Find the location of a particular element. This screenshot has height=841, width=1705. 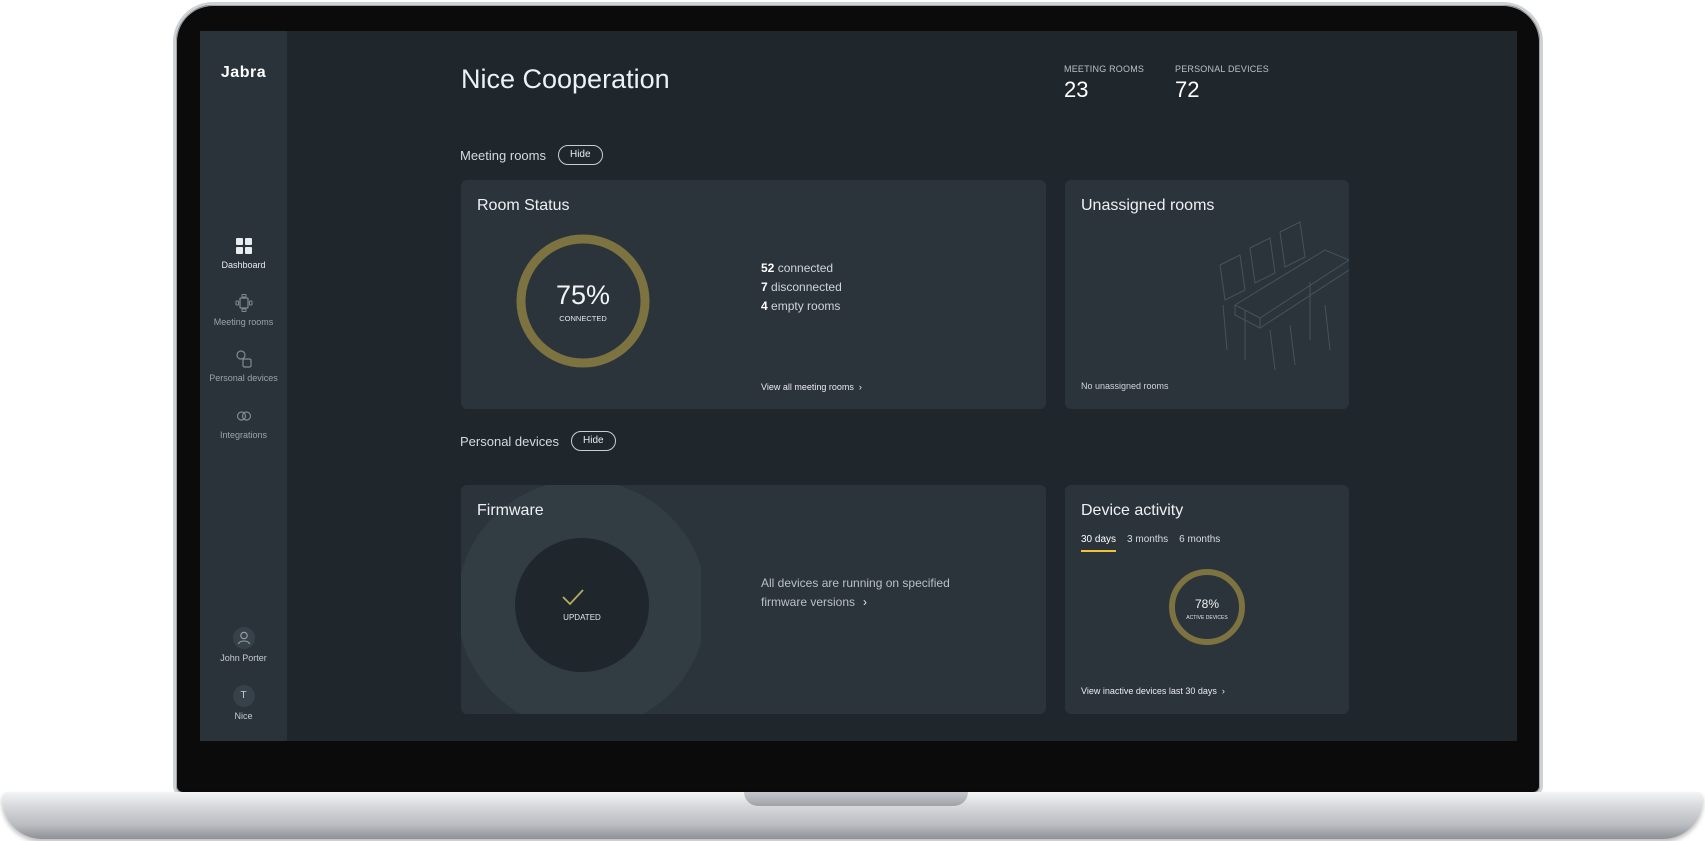

sidebar-item-integrations: Integrations is located at coordinates (243, 423).